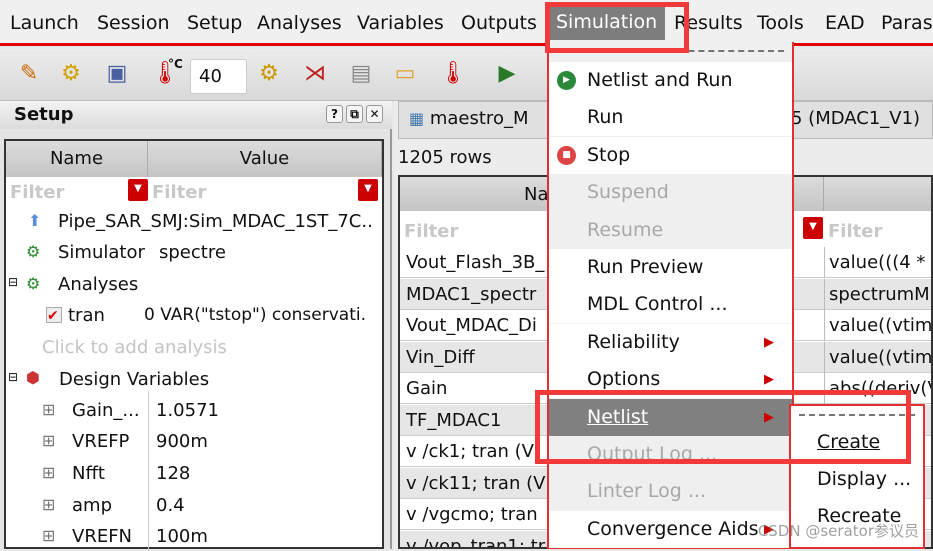 The width and height of the screenshot is (933, 551). Describe the element at coordinates (102, 536) in the screenshot. I see `variable-name: VREFN` at that location.